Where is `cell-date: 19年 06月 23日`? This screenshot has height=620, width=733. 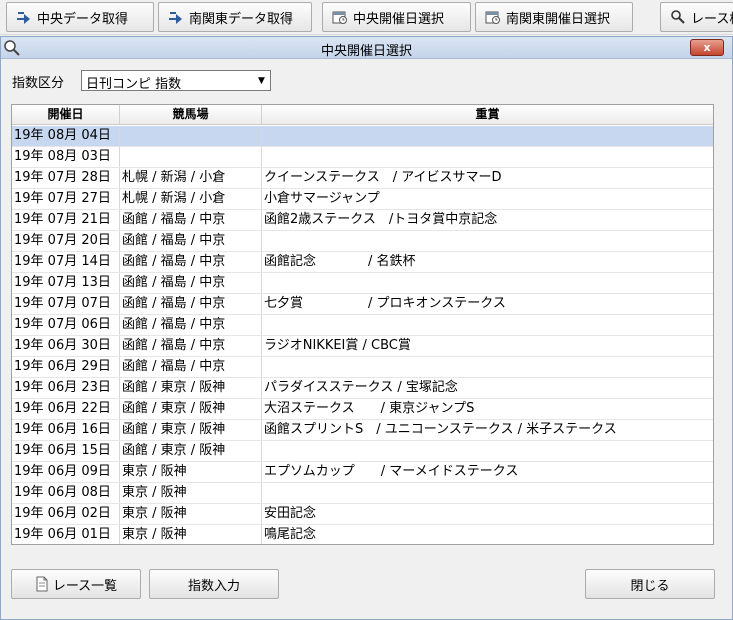
cell-date: 19年 06月 23日 is located at coordinates (66, 388).